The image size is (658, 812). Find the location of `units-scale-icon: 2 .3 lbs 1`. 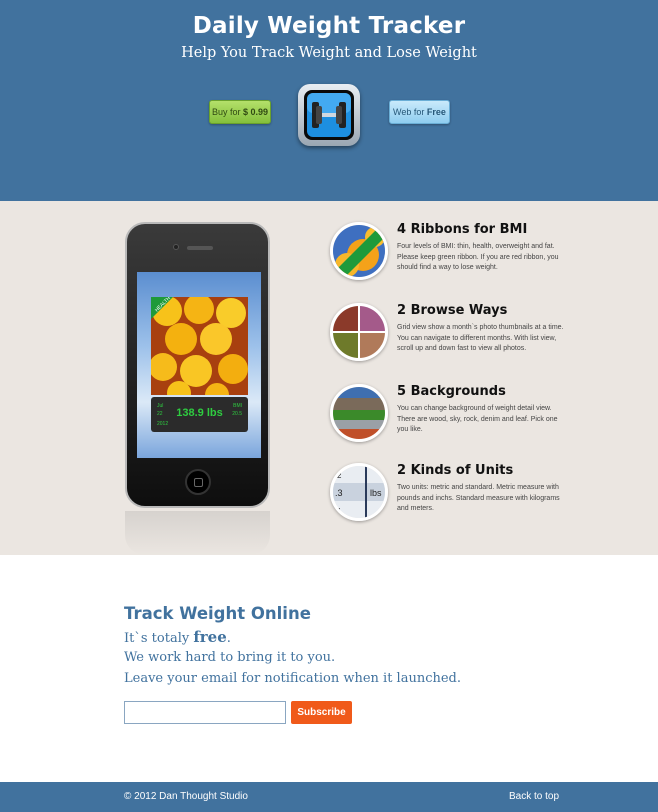

units-scale-icon: 2 .3 lbs 1 is located at coordinates (359, 492).